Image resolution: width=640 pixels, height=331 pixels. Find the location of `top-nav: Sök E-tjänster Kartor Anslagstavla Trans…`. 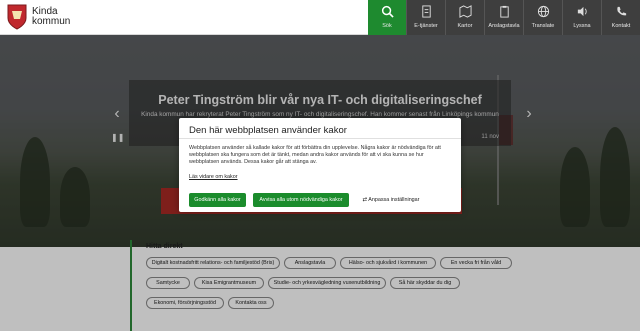

top-nav: Sök E-tjänster Kartor Anslagstavla Trans… is located at coordinates (504, 17).